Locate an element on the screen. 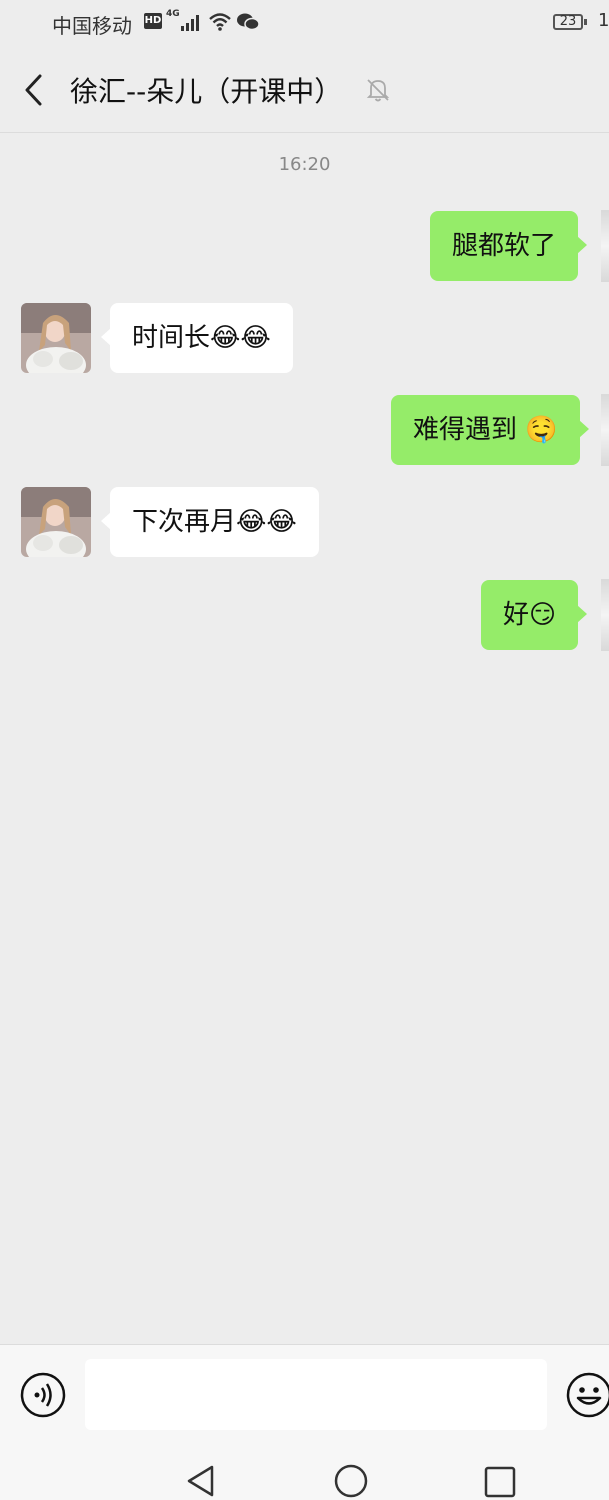 Image resolution: width=609 pixels, height=1500 pixels. message-bubble-outgoing: 难得遇到 🤤 is located at coordinates (490, 430).